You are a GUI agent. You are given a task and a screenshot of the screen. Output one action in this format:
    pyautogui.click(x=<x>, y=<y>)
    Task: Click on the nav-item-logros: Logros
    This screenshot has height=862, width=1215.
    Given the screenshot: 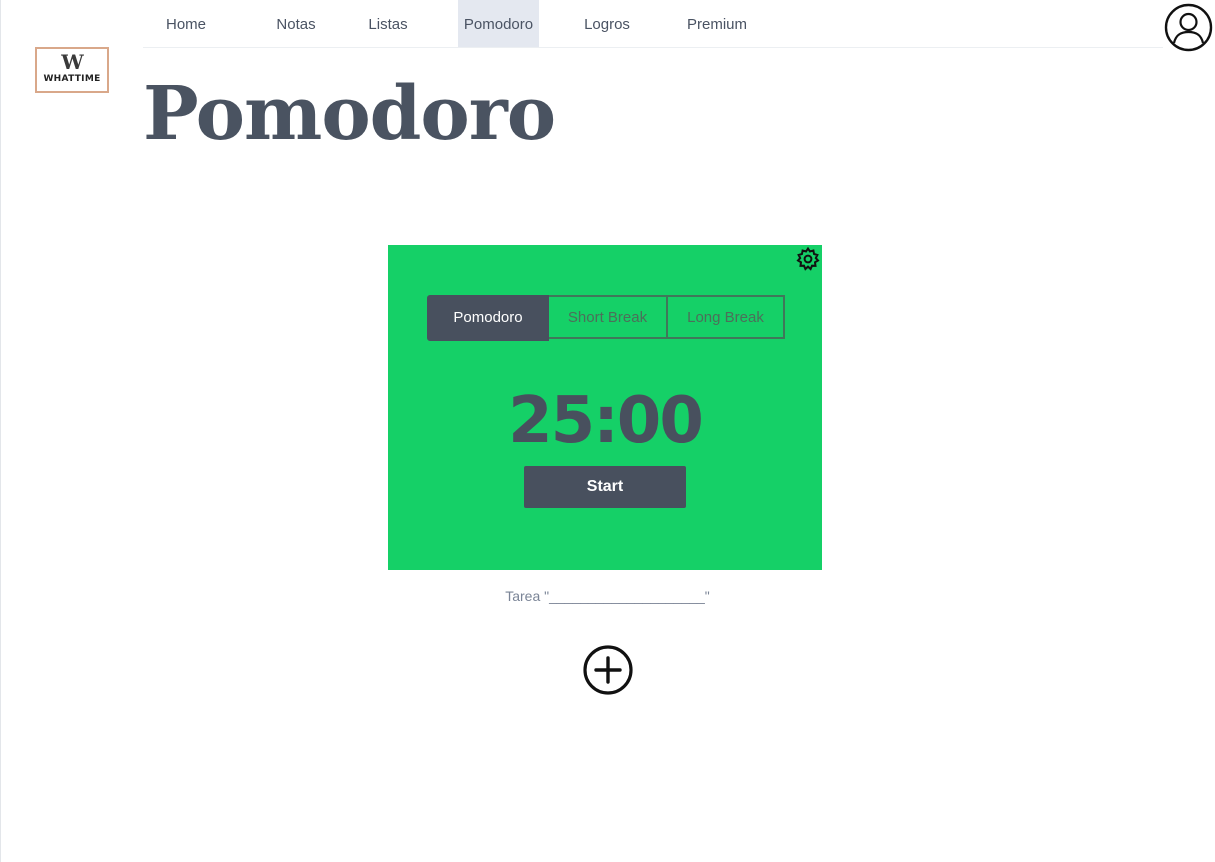 What is the action you would take?
    pyautogui.click(x=607, y=23)
    